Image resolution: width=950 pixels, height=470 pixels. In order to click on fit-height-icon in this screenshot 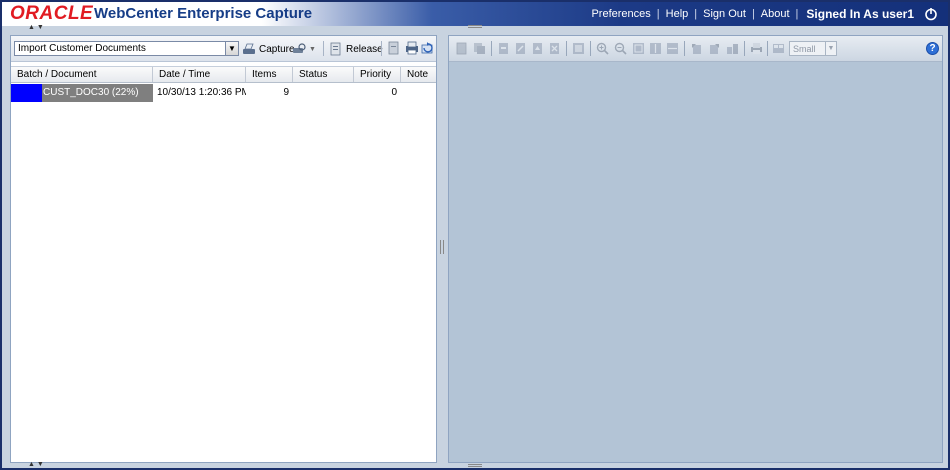, I will do `click(655, 48)`.